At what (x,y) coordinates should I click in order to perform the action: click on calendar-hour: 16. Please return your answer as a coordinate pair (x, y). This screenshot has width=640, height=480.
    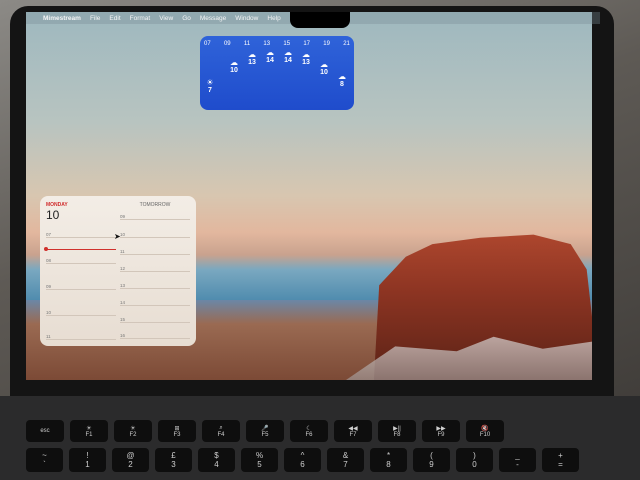
    Looking at the image, I should click on (155, 336).